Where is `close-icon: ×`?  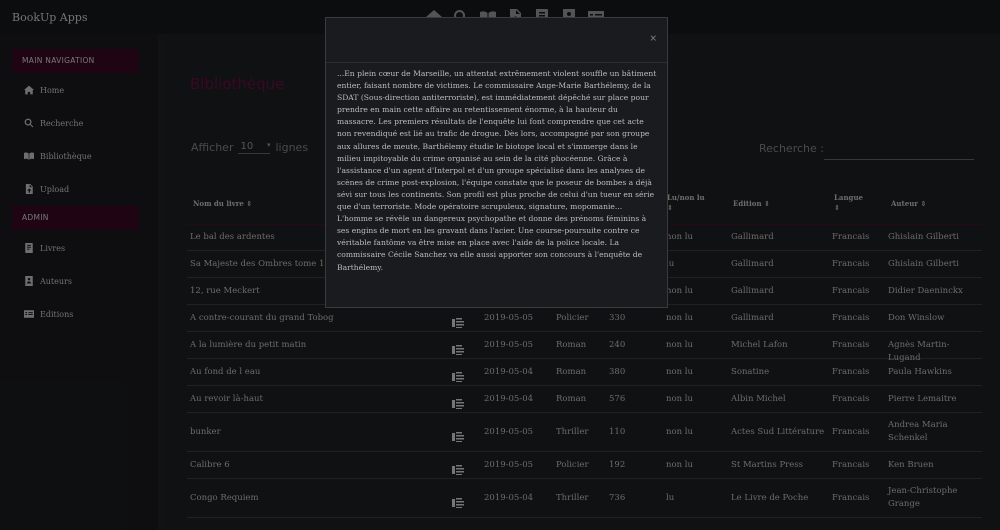
close-icon: × is located at coordinates (653, 39).